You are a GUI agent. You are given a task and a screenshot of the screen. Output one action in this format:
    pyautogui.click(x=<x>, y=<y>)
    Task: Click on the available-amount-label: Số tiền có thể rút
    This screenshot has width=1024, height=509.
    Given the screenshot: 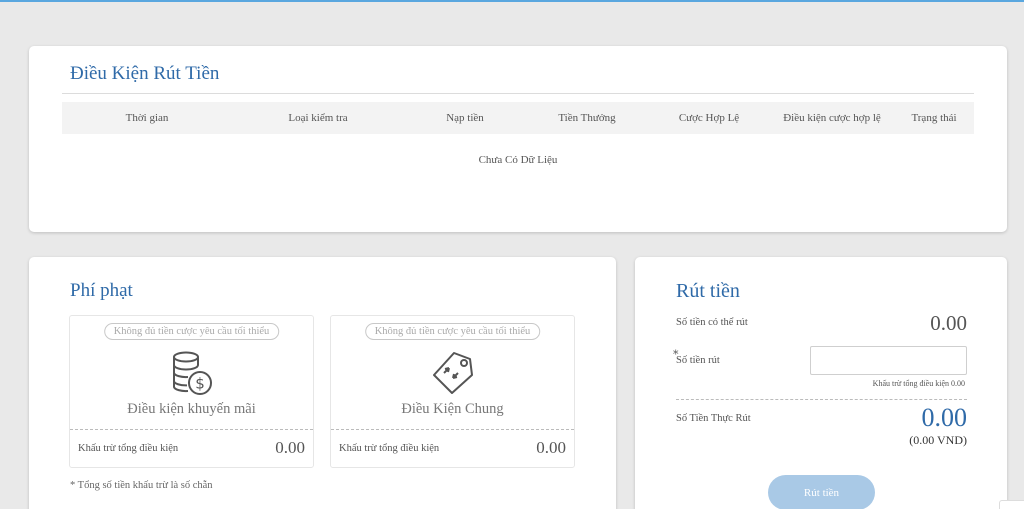 What is the action you would take?
    pyautogui.click(x=712, y=322)
    